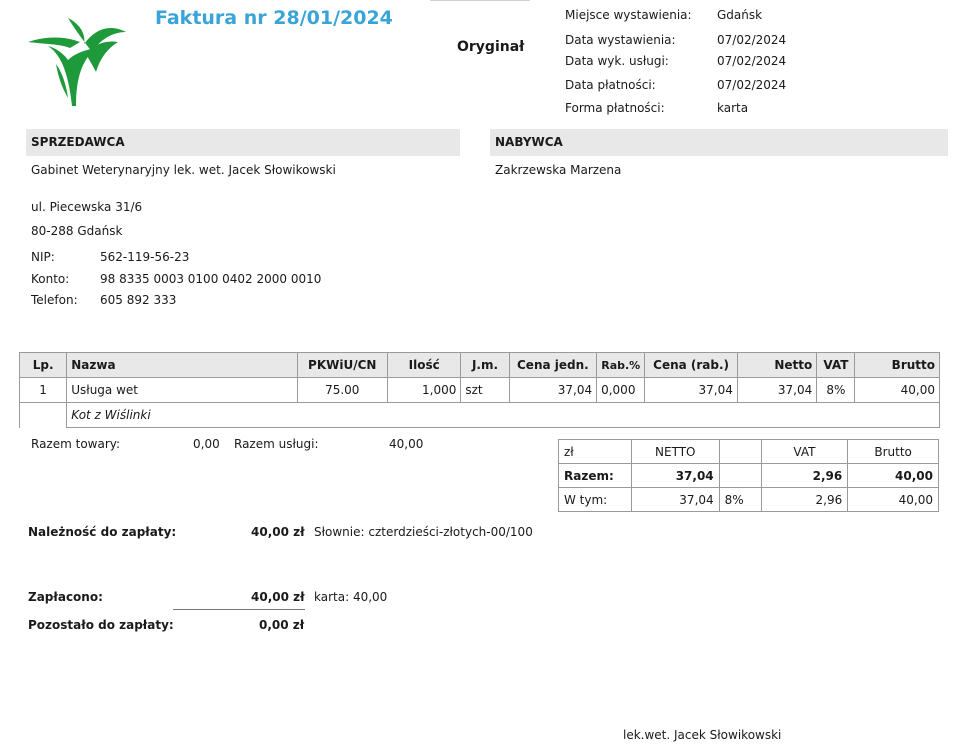  I want to click on paid-divider, so click(239, 609).